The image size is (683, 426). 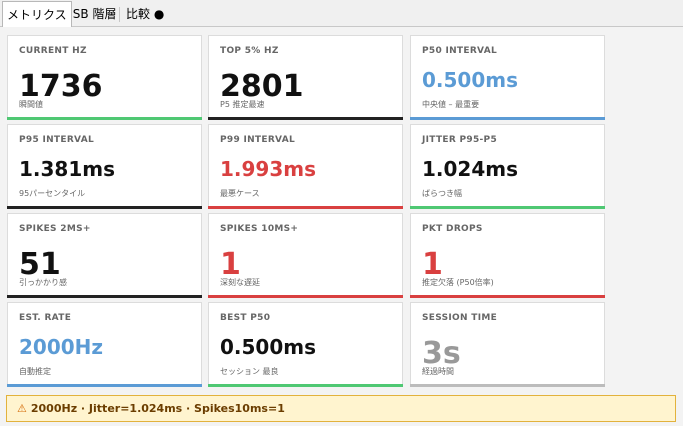 I want to click on tab-usb-hierarchy-label: USB 階層, so click(x=90, y=14).